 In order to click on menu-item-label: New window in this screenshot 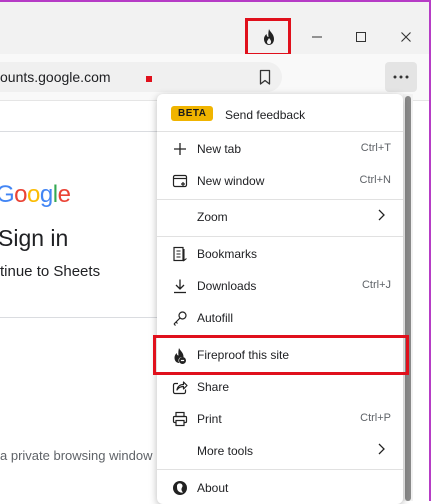, I will do `click(231, 181)`.